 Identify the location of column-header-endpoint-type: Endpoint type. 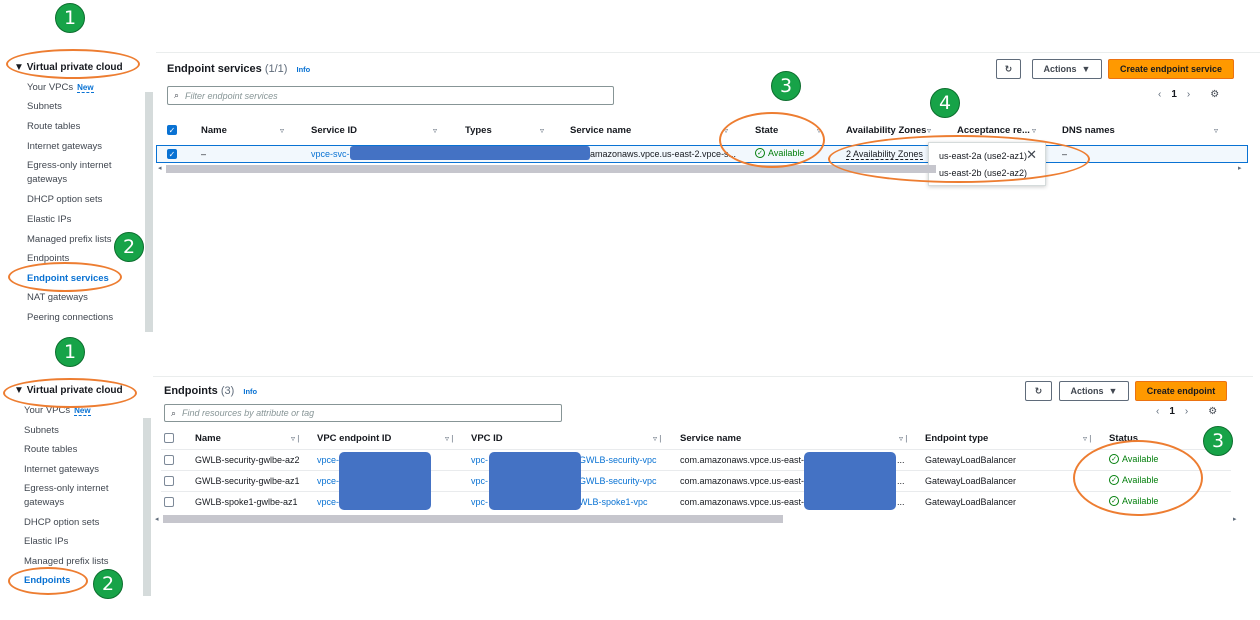
(956, 438).